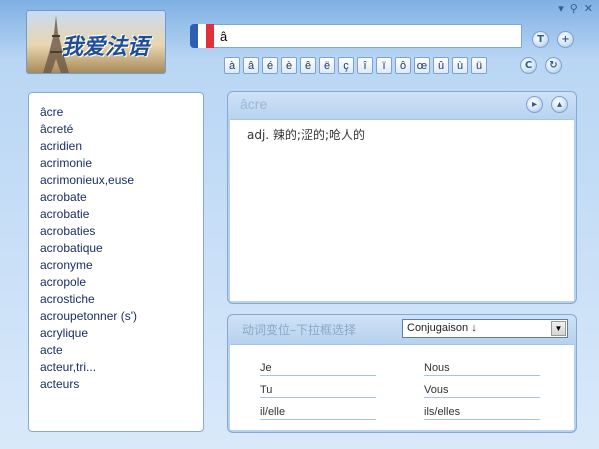  I want to click on accent-toolbar: à â é è ê ë ç î ï ô œ û ù ü, so click(355, 65).